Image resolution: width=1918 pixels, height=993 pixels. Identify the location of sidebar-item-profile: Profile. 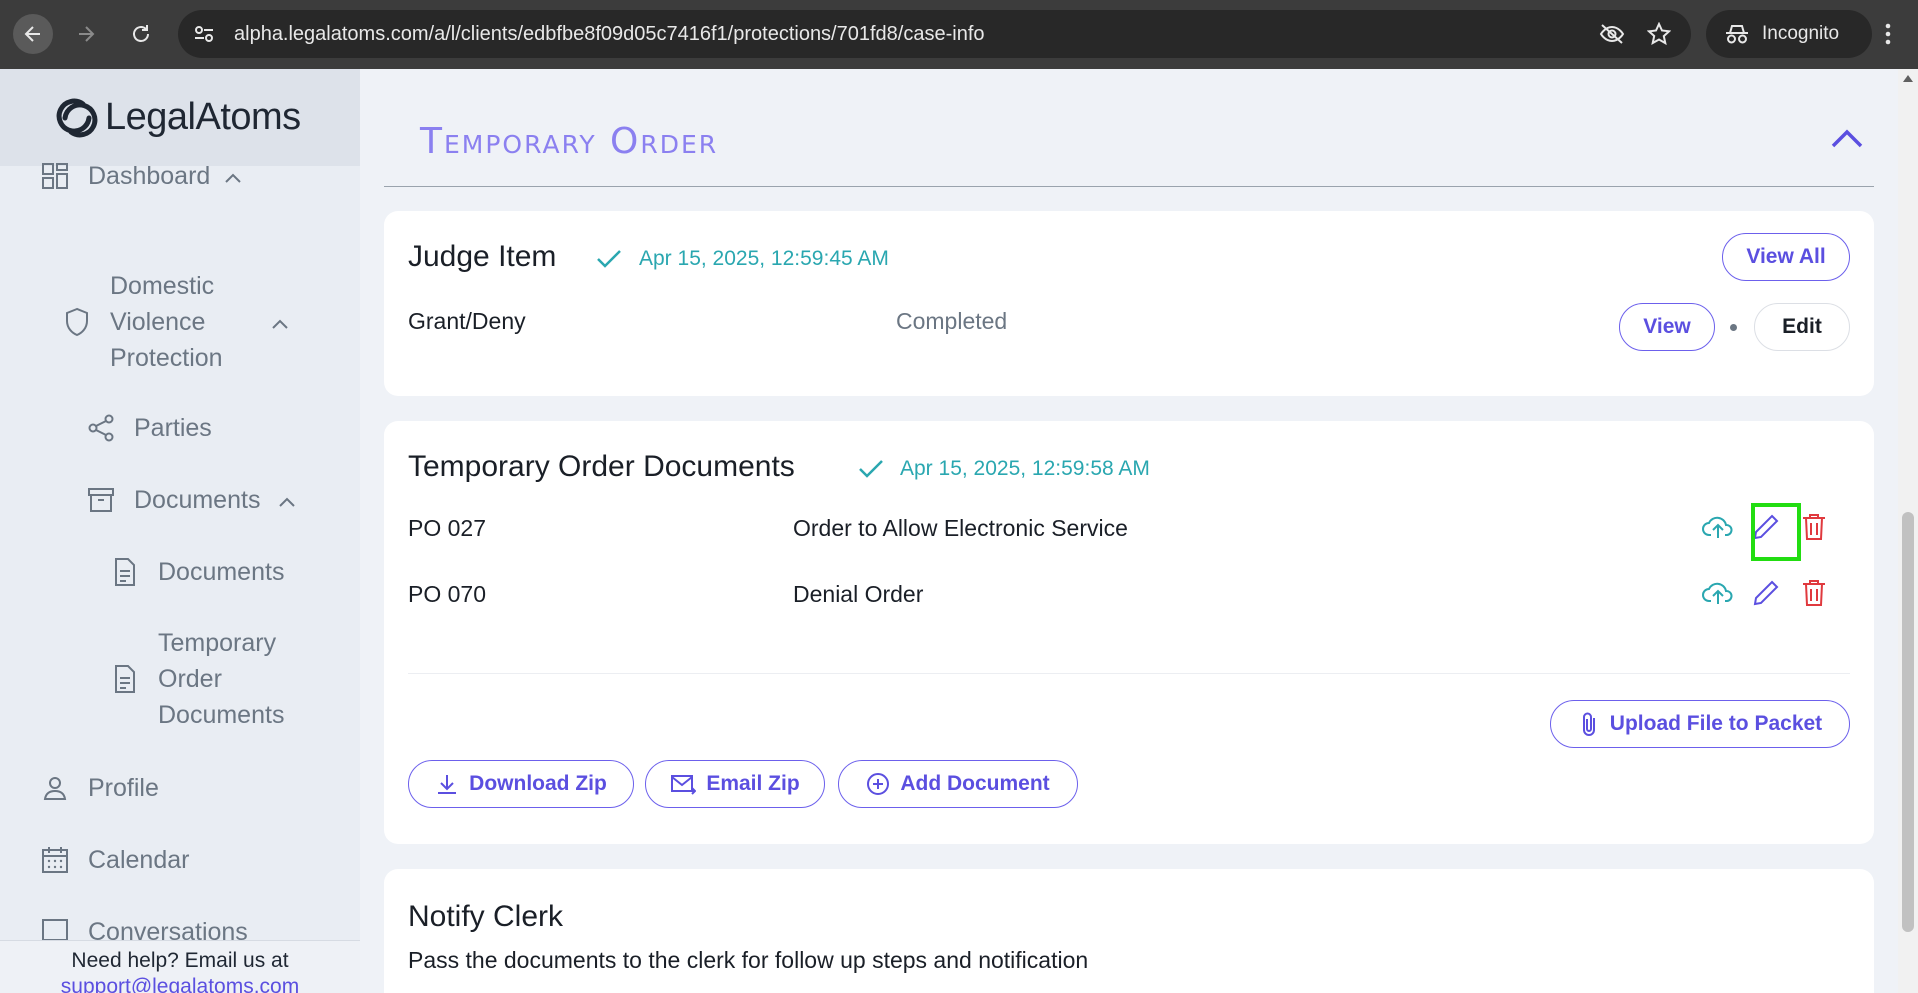
(99, 788).